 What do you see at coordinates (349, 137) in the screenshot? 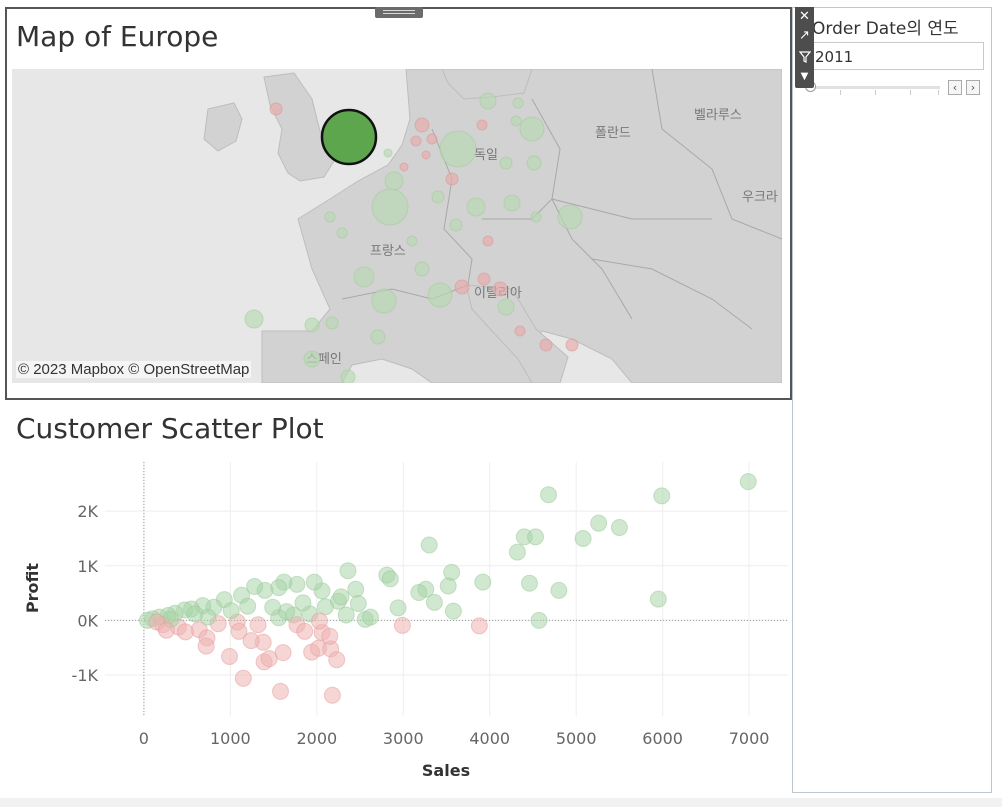
I see `selected-map-bubble` at bounding box center [349, 137].